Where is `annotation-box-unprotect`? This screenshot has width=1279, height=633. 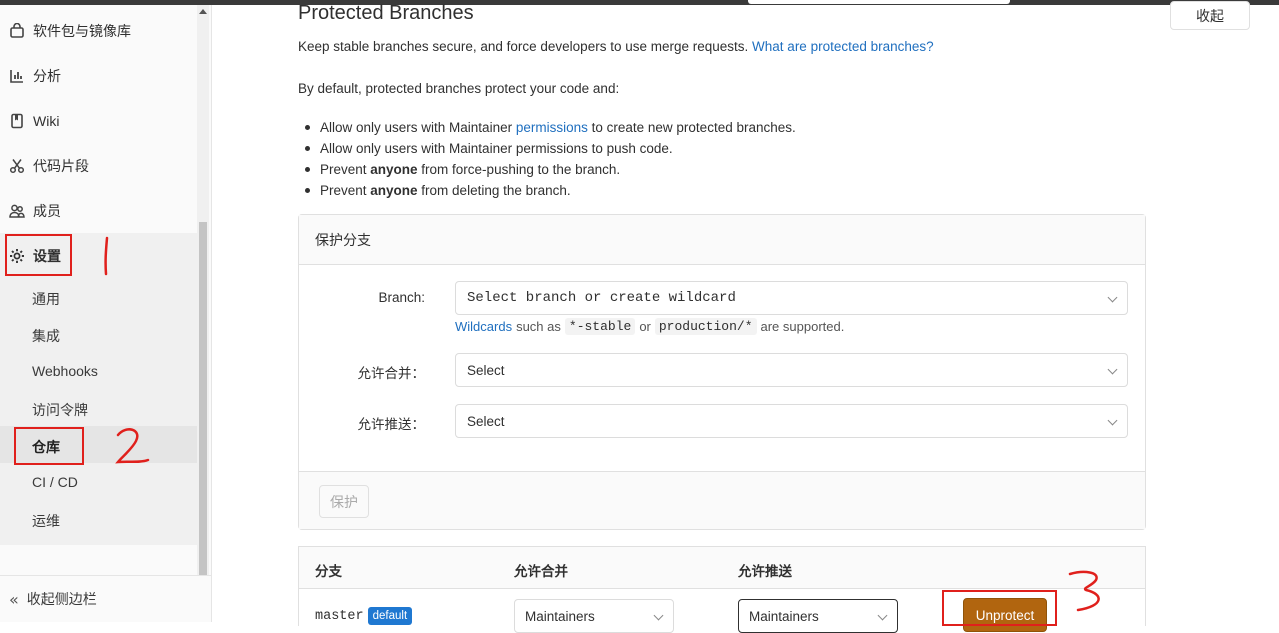 annotation-box-unprotect is located at coordinates (999, 608).